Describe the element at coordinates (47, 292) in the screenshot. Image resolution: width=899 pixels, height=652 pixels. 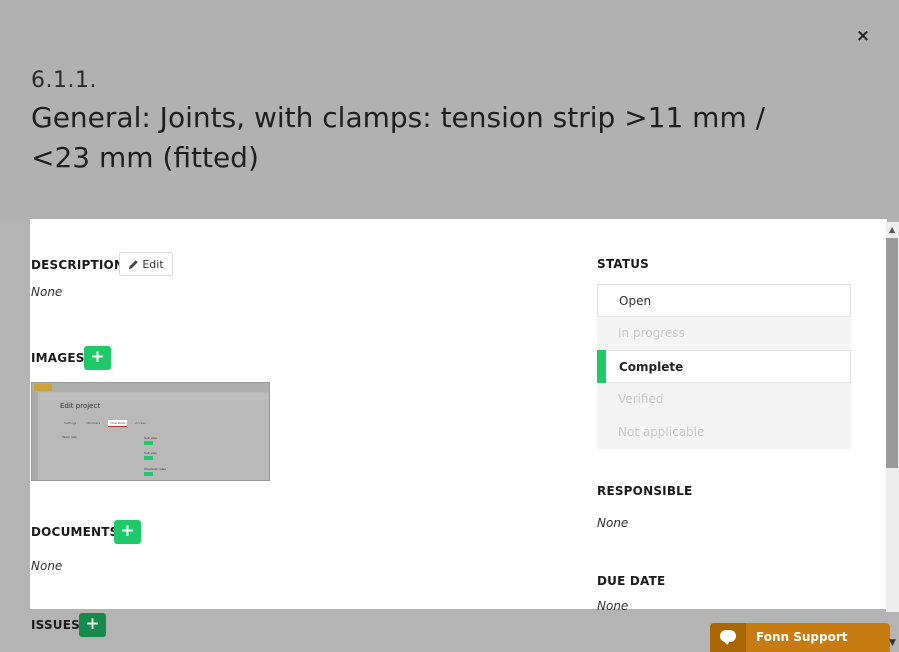
I see `description-value: None` at that location.